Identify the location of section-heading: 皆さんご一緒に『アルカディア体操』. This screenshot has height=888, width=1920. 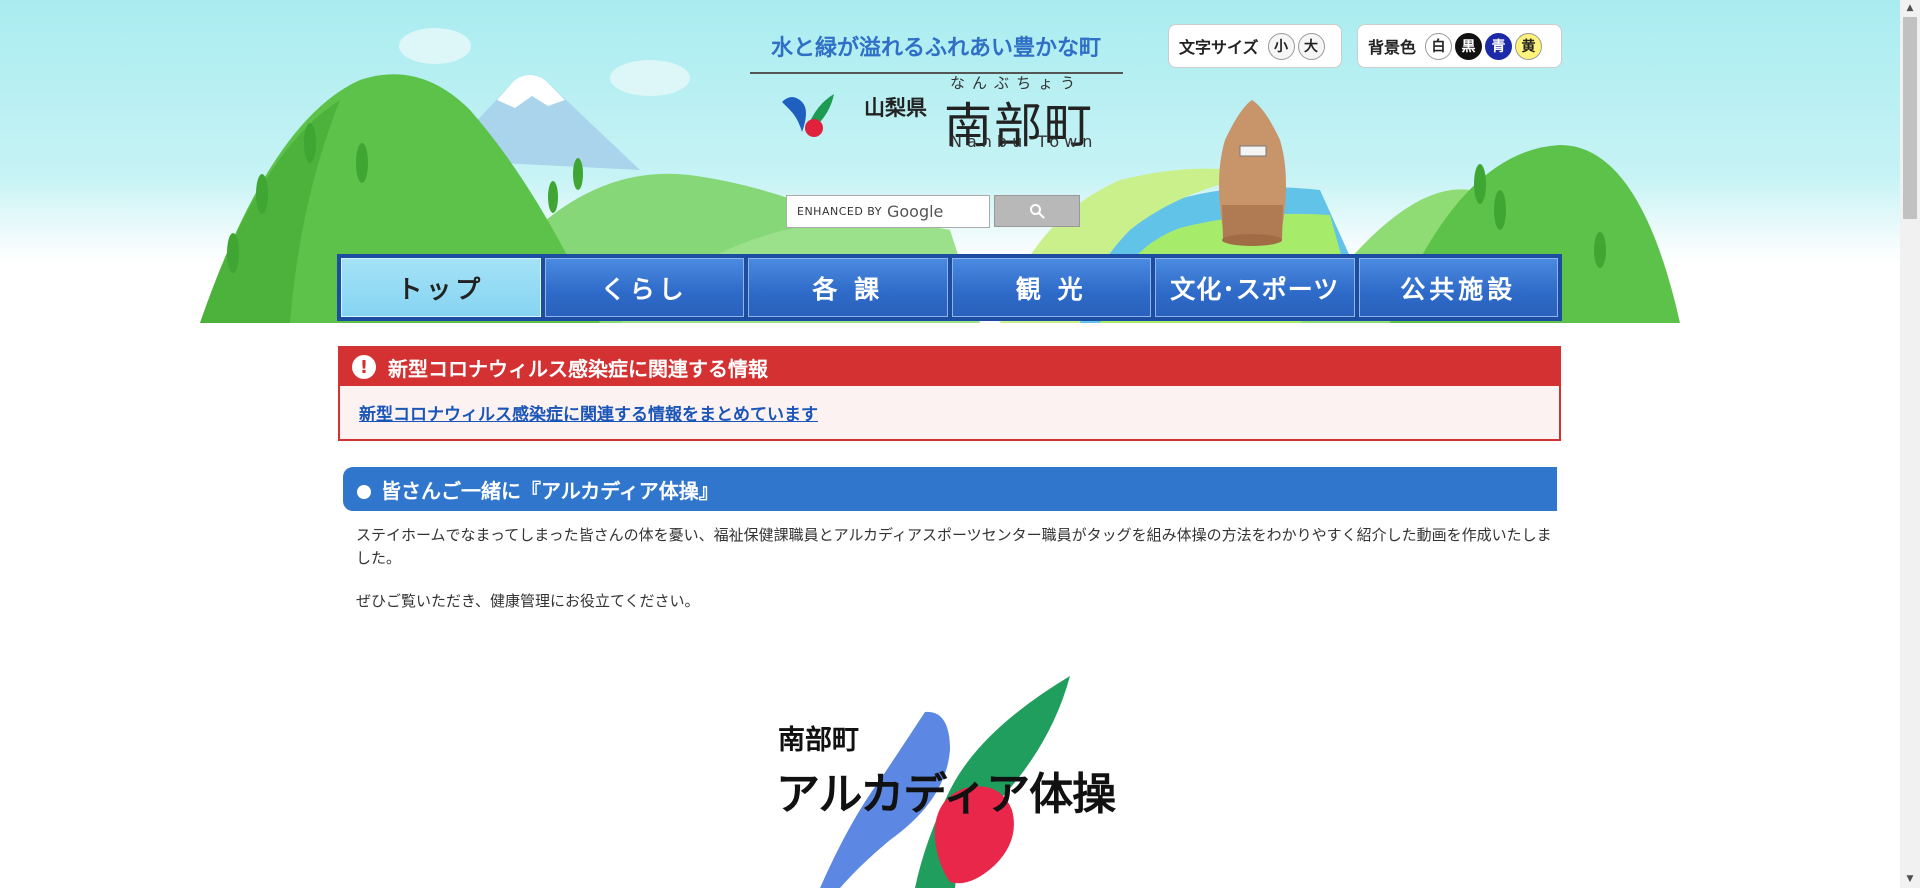
(950, 489).